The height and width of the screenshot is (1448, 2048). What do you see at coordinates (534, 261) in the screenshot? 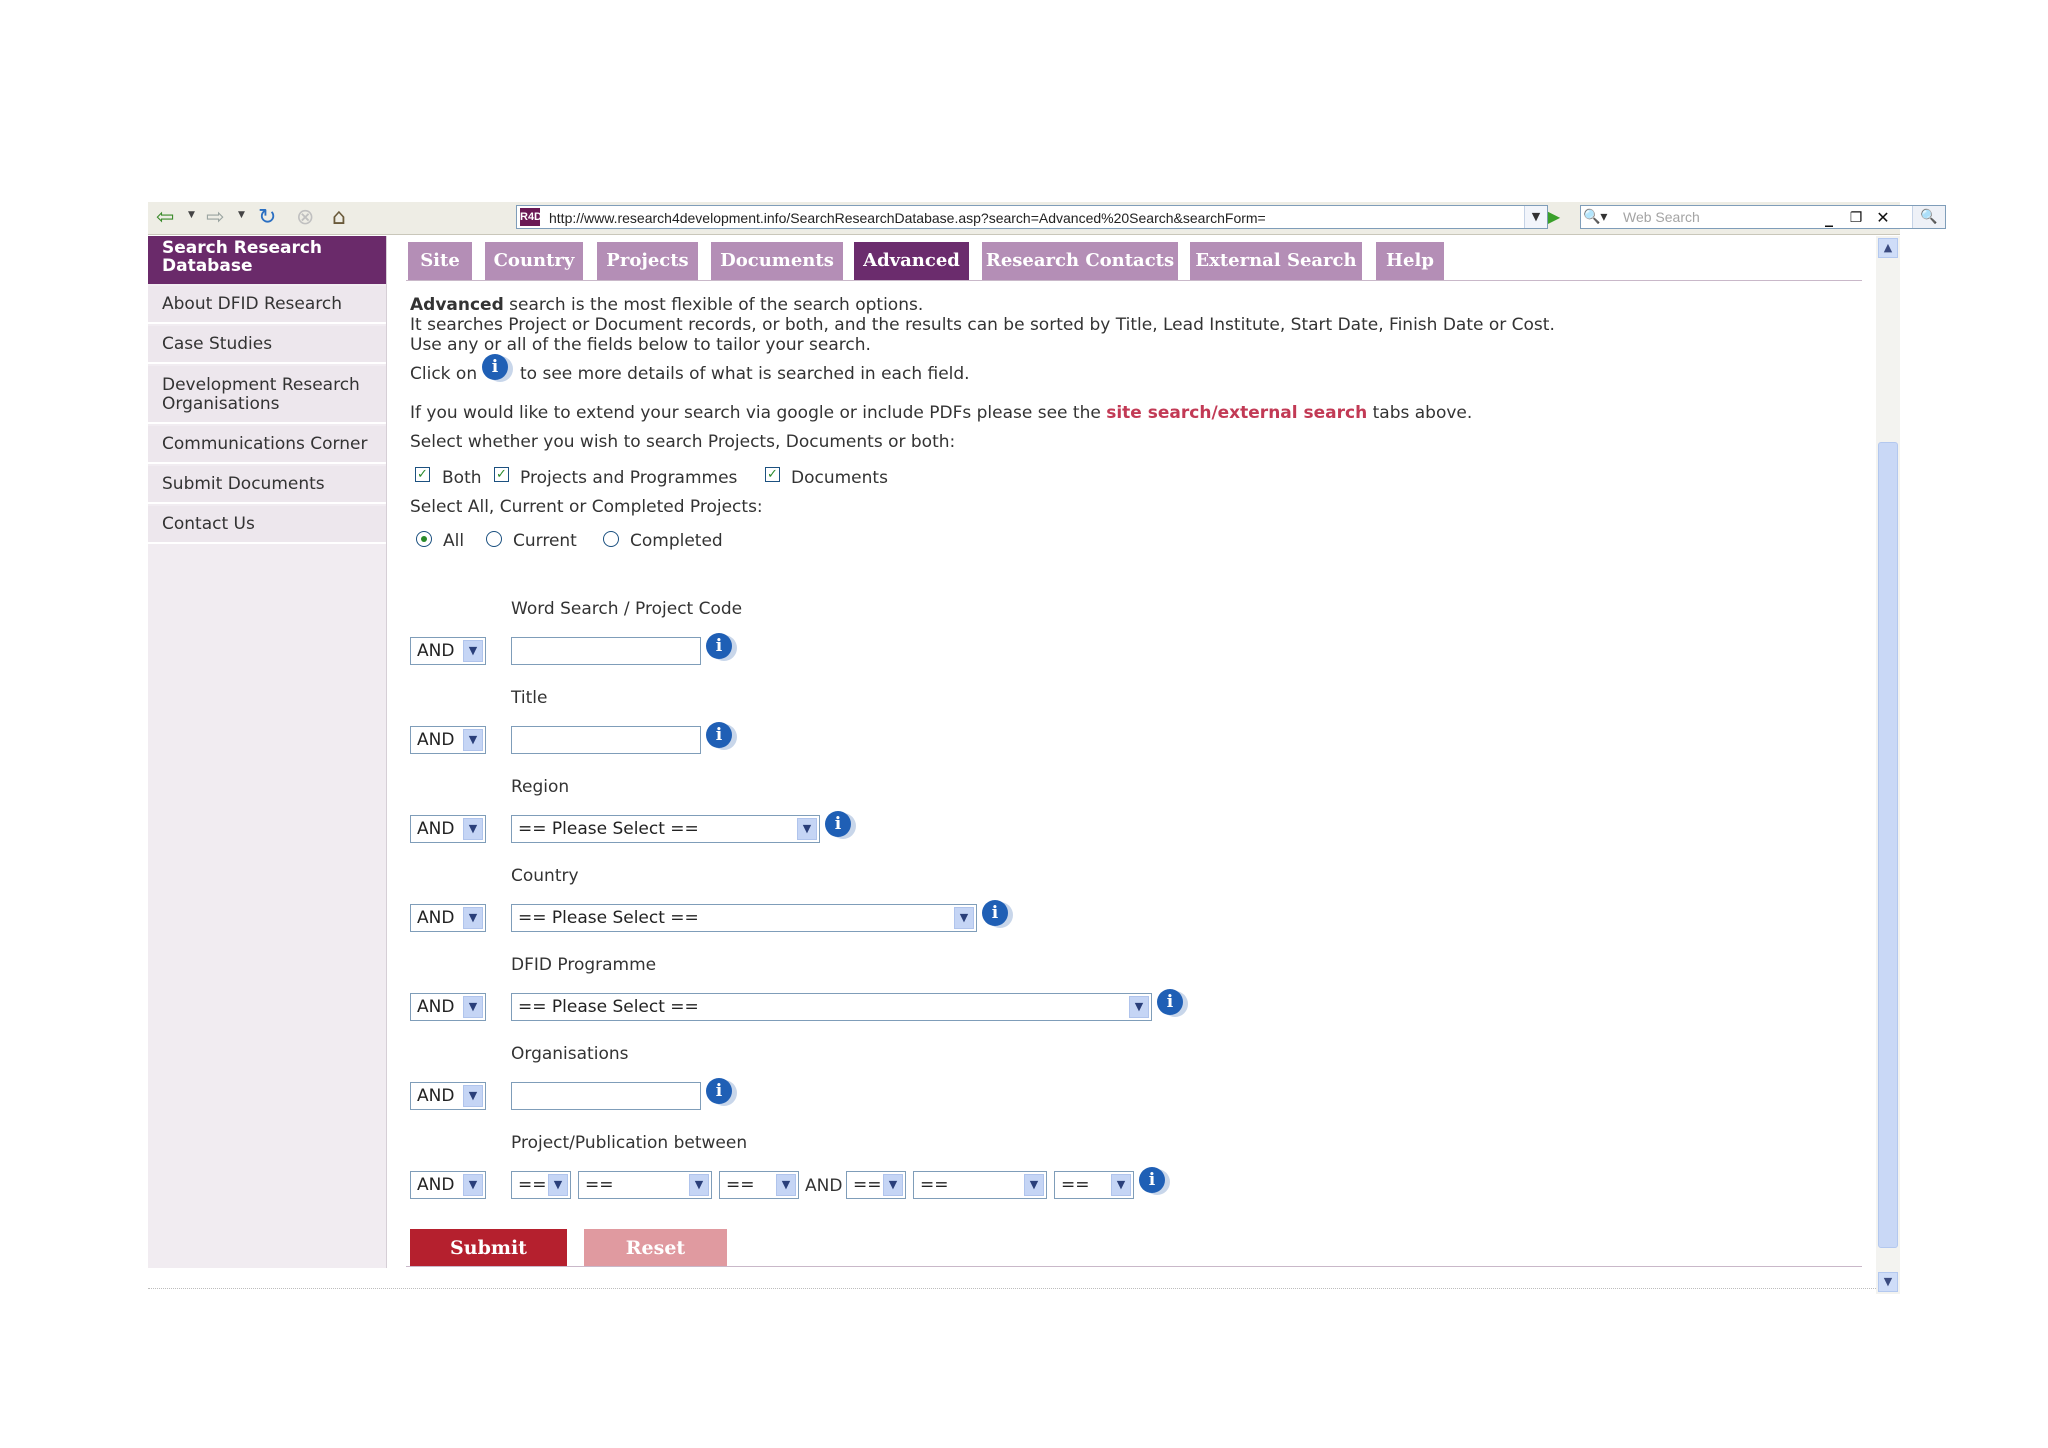
I see `tab-country: Country` at bounding box center [534, 261].